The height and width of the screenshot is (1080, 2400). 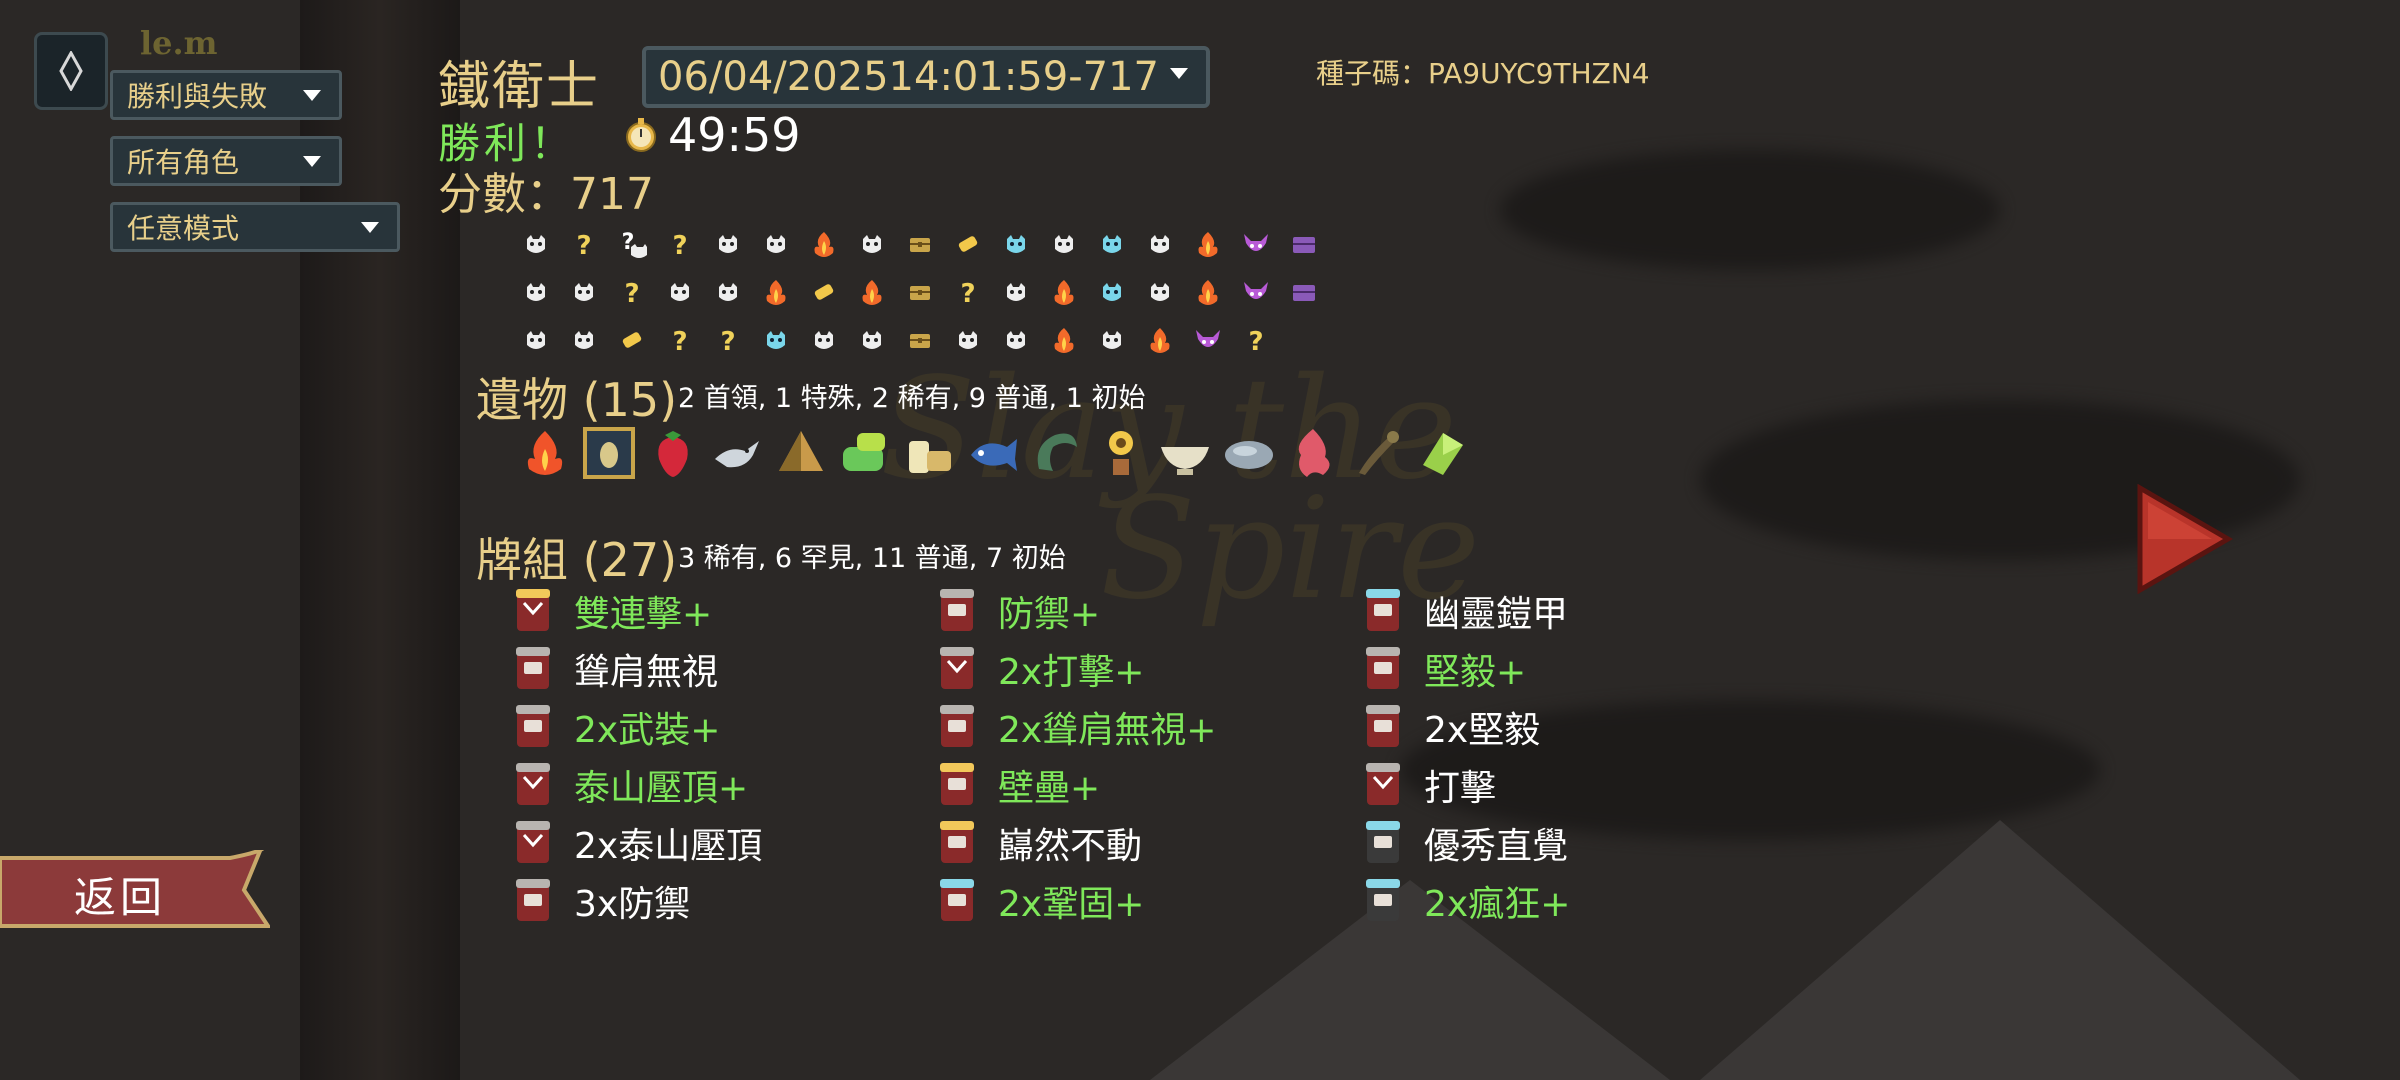 I want to click on card-item: 2x聳肩無視+, so click(x=1076, y=727).